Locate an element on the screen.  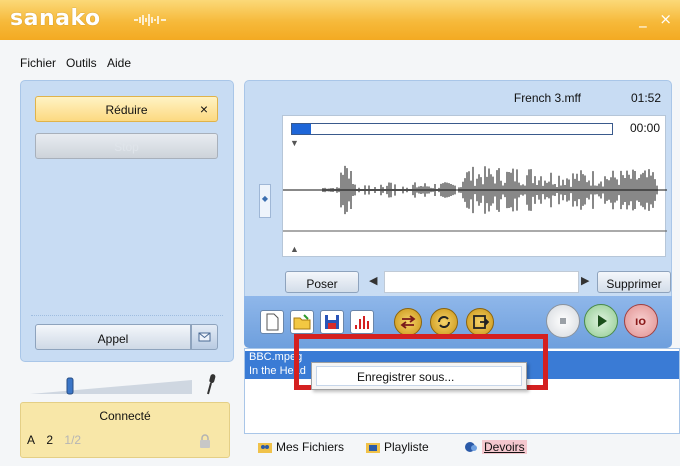
menu-fichier: Fichier is located at coordinates (38, 63).